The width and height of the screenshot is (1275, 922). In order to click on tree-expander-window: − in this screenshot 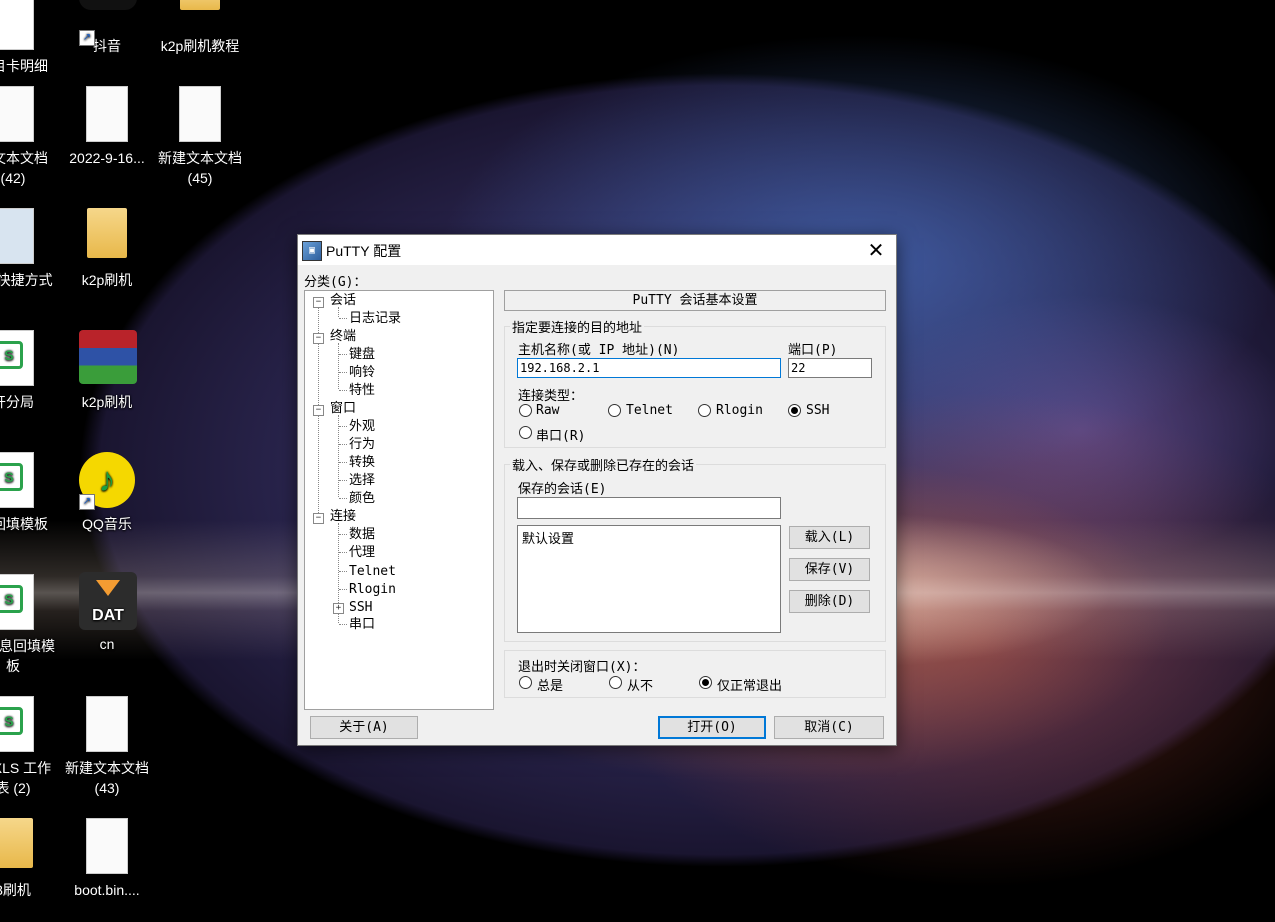, I will do `click(318, 410)`.